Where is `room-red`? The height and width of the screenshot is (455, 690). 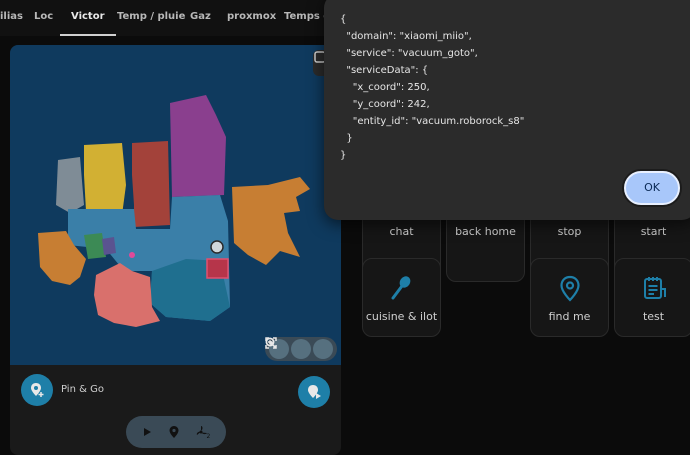 room-red is located at coordinates (151, 184).